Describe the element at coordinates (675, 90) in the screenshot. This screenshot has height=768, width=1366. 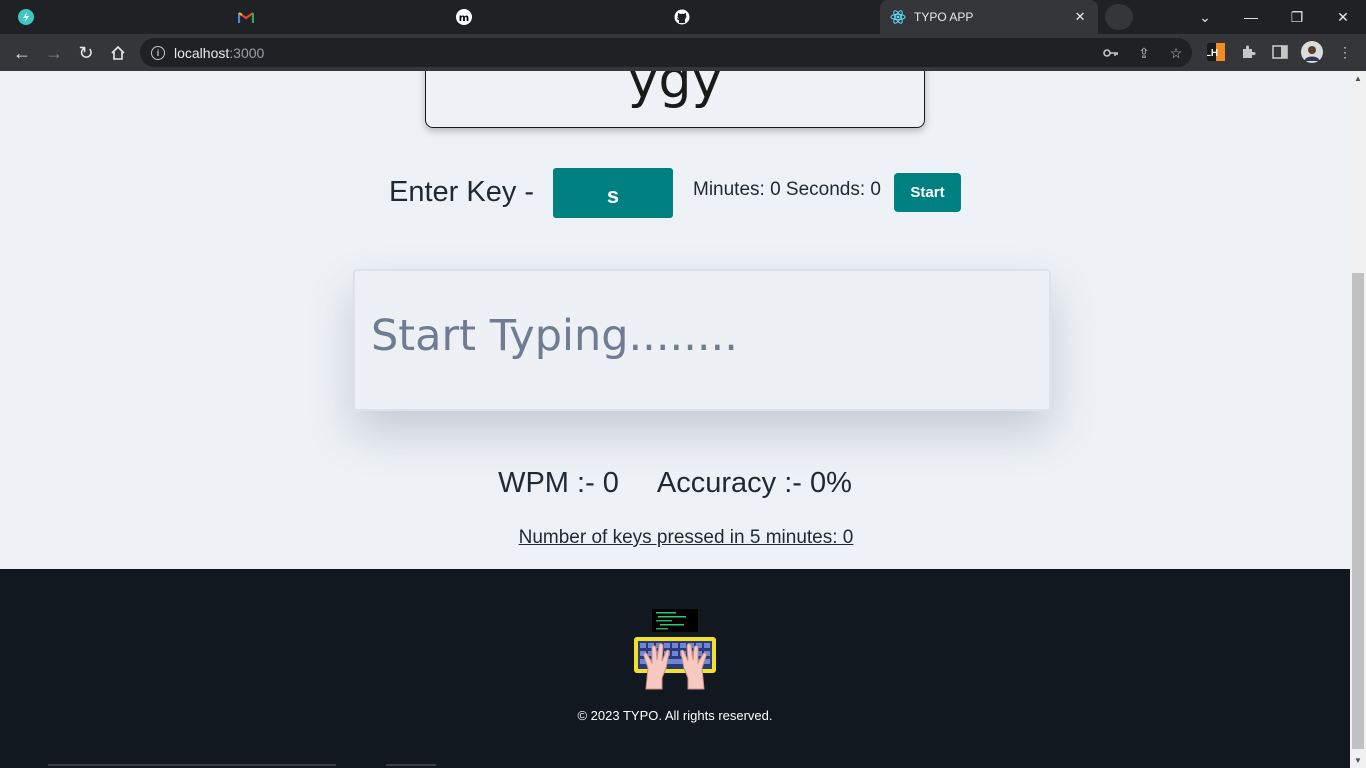
I see `target-word: ygy` at that location.